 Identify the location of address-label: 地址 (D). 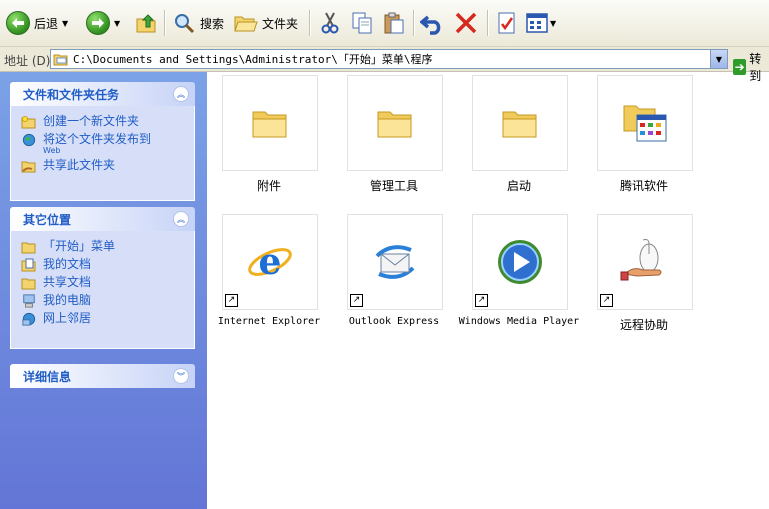
(27, 61).